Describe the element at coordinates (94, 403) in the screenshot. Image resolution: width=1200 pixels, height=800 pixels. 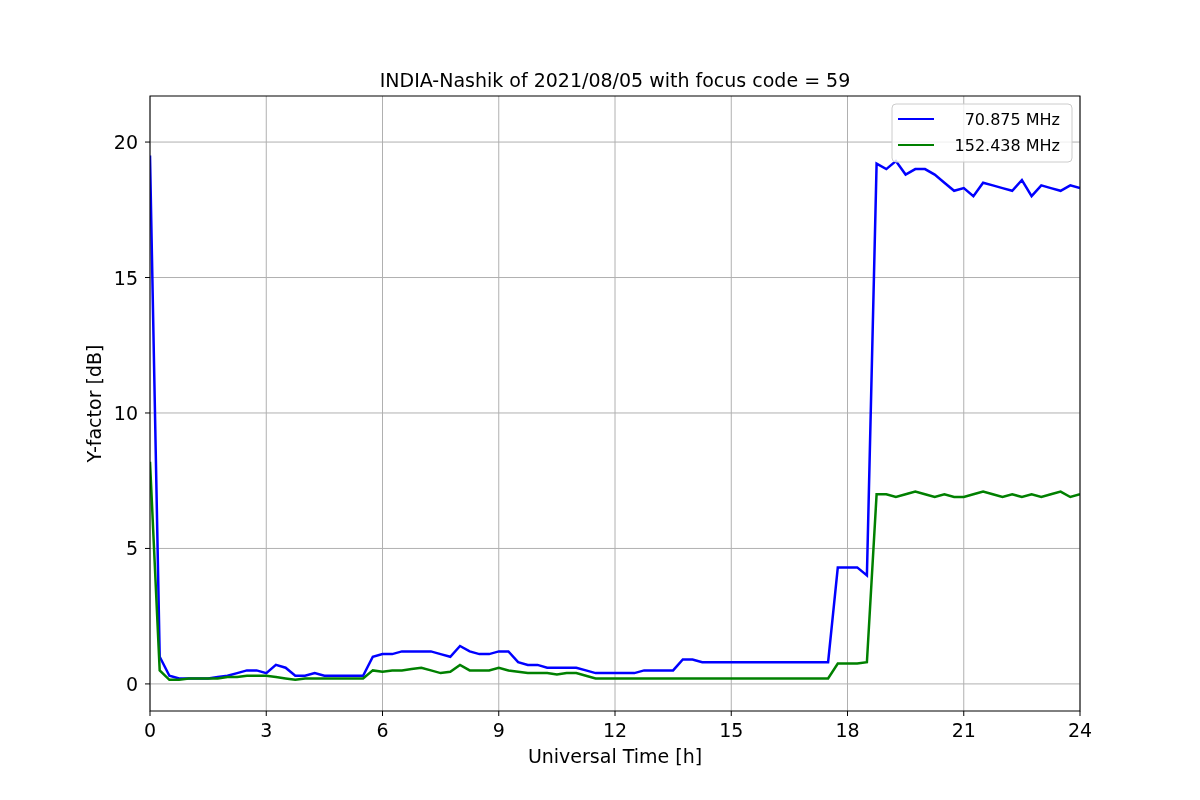
I see `axis-label: Y-factor [dB]` at that location.